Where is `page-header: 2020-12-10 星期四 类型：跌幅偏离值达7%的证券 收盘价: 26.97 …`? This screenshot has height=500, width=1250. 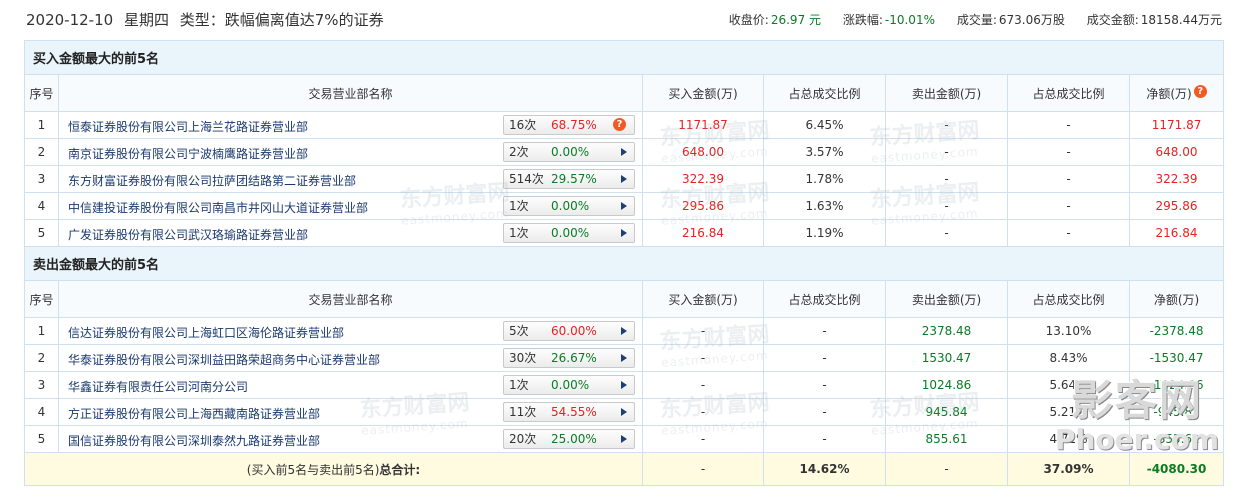
page-header: 2020-12-10 星期四 类型：跌幅偏离值达7%的证券 收盘价: 26.97 … is located at coordinates (624, 18).